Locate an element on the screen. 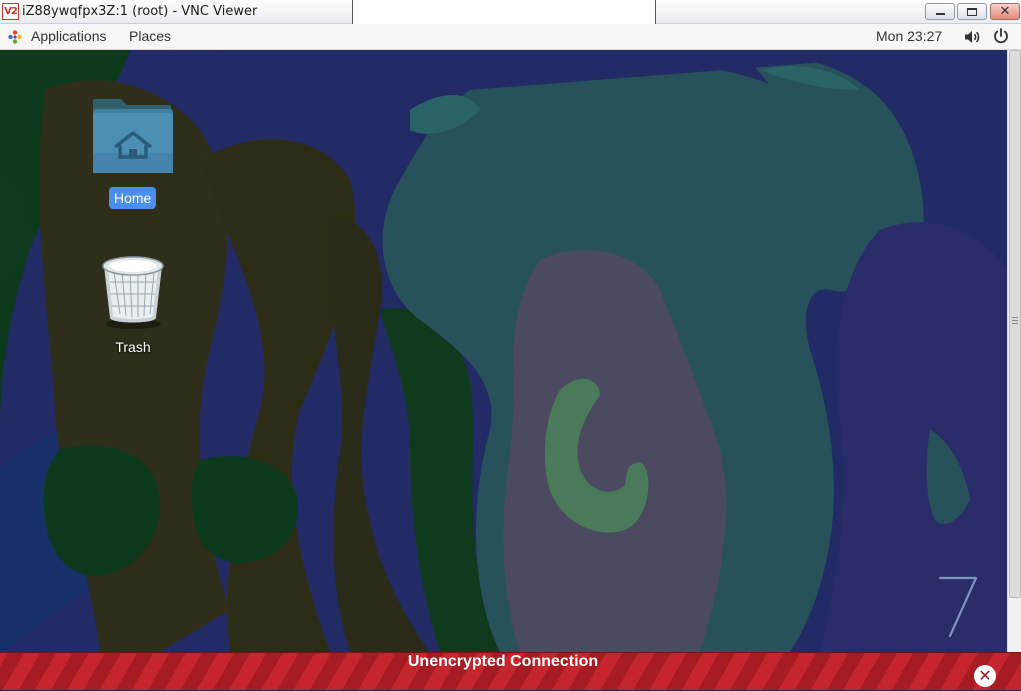 The width and height of the screenshot is (1021, 691). window-title-bar: V2 iZ88ywqfpx3Z:1 (root) - VNC Viewer ✕ is located at coordinates (510, 13).